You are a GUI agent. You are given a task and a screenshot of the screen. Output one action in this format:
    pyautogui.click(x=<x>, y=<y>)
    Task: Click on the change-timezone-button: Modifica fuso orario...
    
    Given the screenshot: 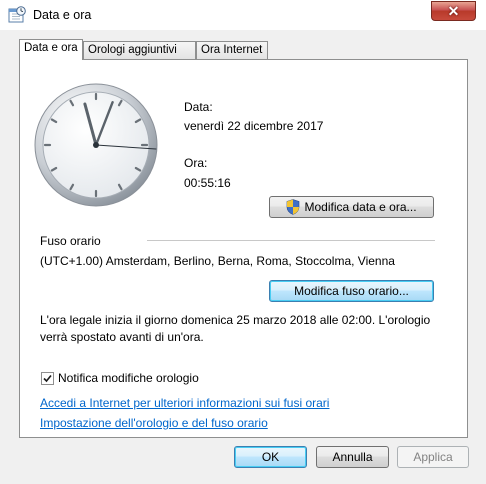 What is the action you would take?
    pyautogui.click(x=351, y=291)
    